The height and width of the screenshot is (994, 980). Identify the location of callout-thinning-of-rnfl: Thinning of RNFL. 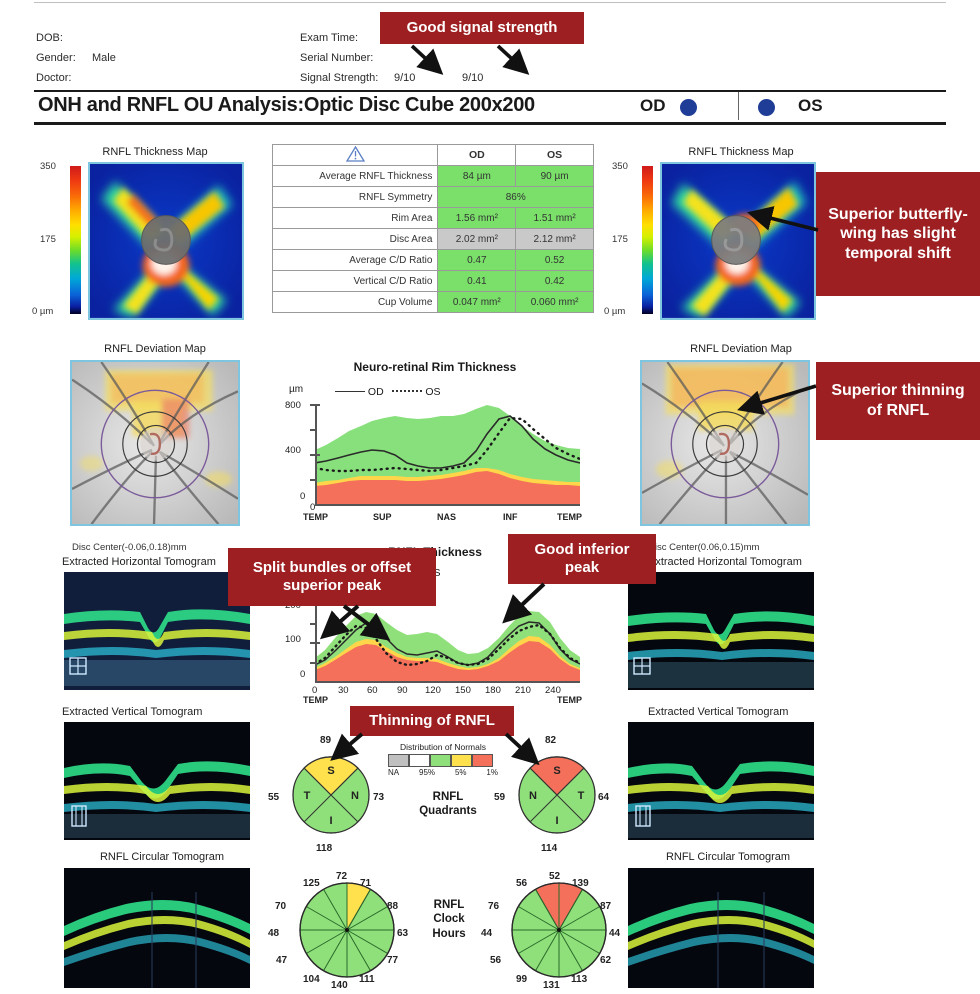
(432, 721).